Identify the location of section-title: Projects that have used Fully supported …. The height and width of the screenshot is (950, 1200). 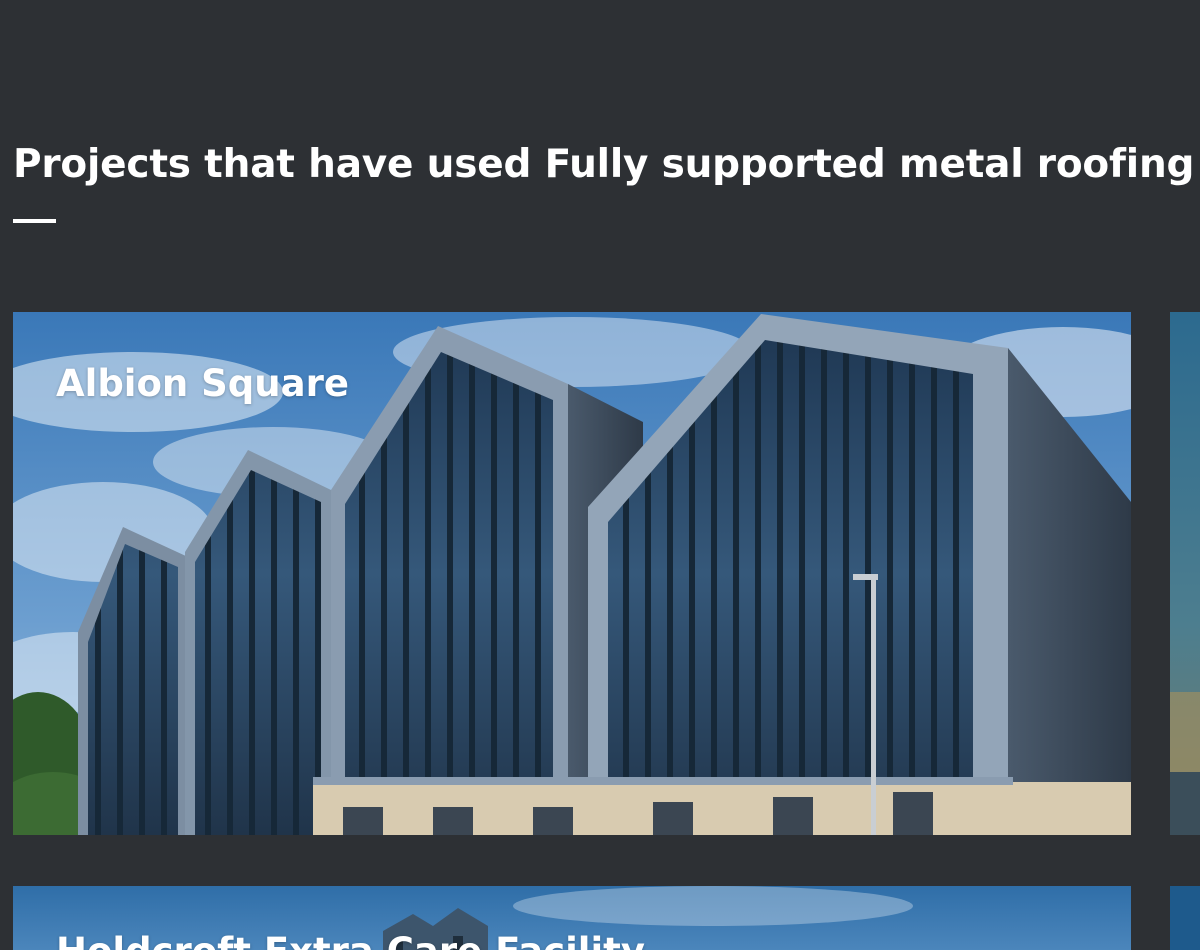
(606, 164).